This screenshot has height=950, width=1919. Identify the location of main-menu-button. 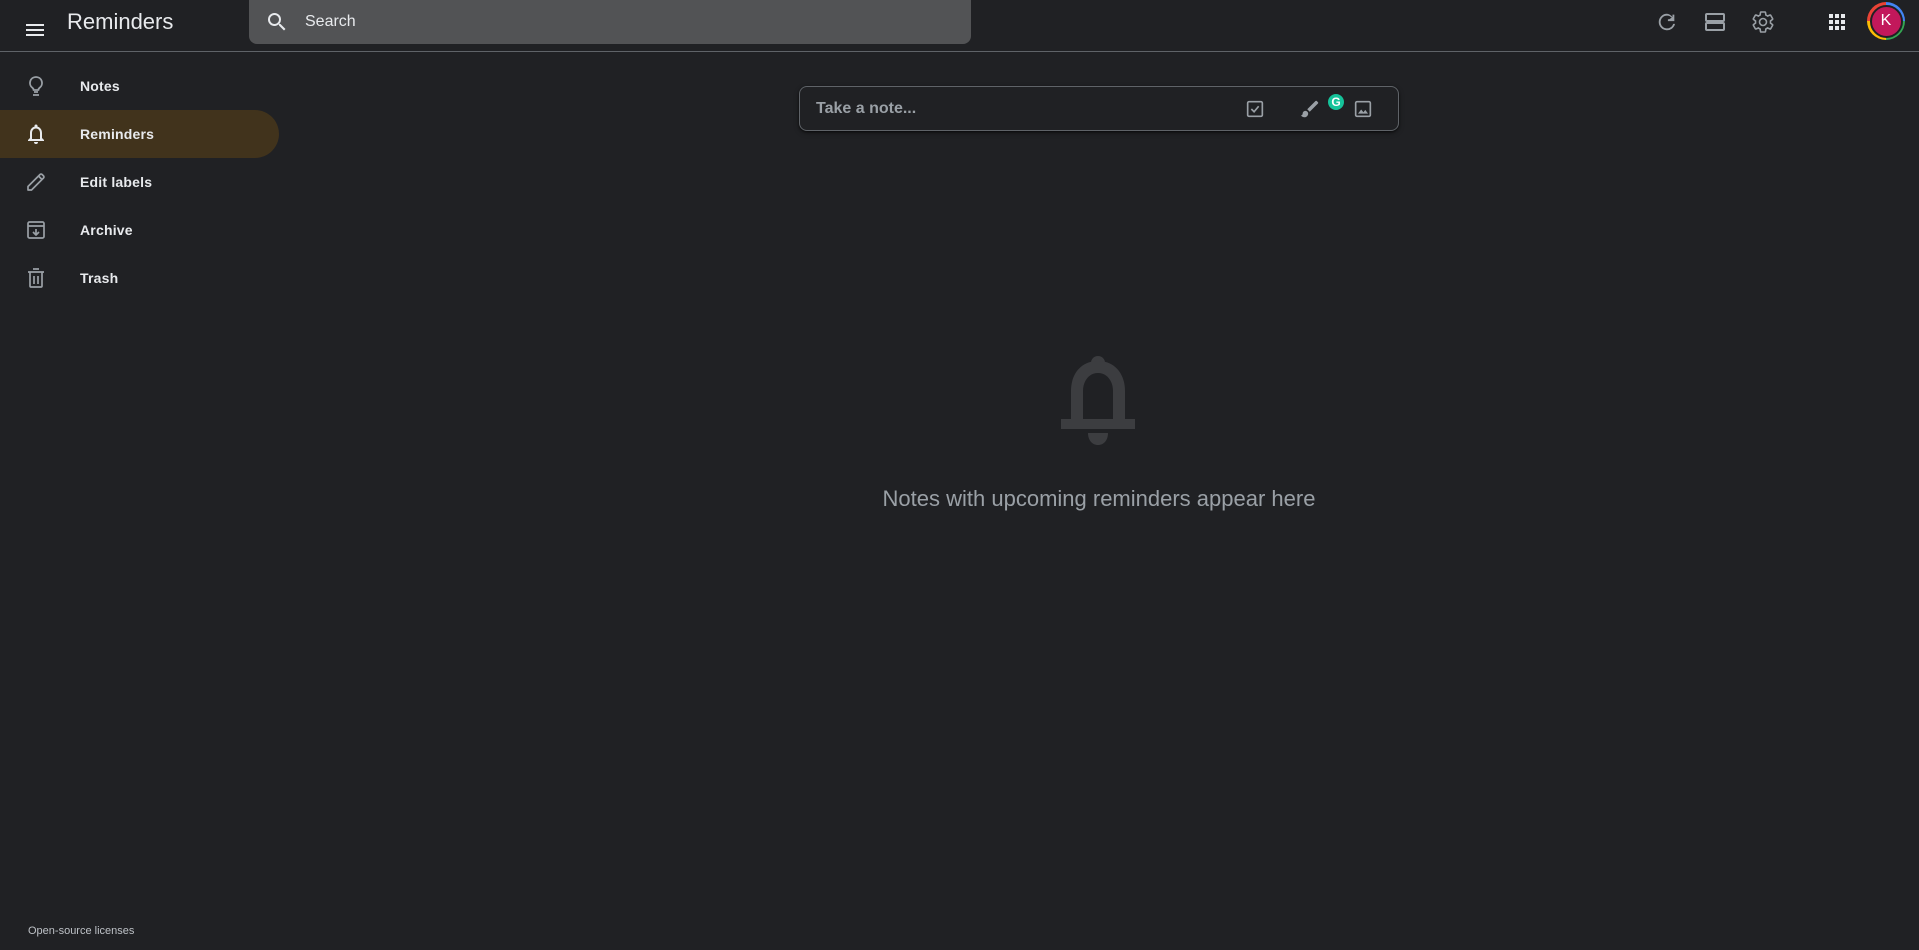
(35, 30).